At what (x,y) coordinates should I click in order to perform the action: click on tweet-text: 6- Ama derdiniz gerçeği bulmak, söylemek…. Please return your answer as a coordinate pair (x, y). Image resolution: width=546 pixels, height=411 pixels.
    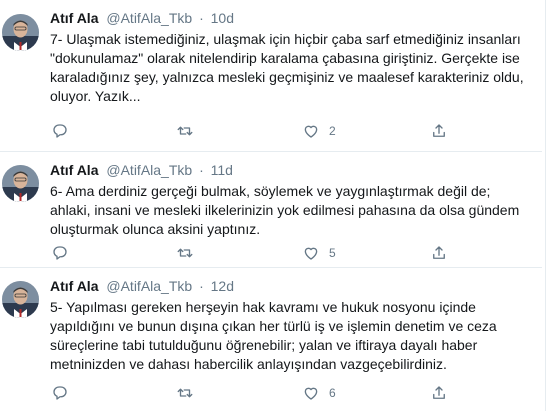
    Looking at the image, I should click on (285, 210).